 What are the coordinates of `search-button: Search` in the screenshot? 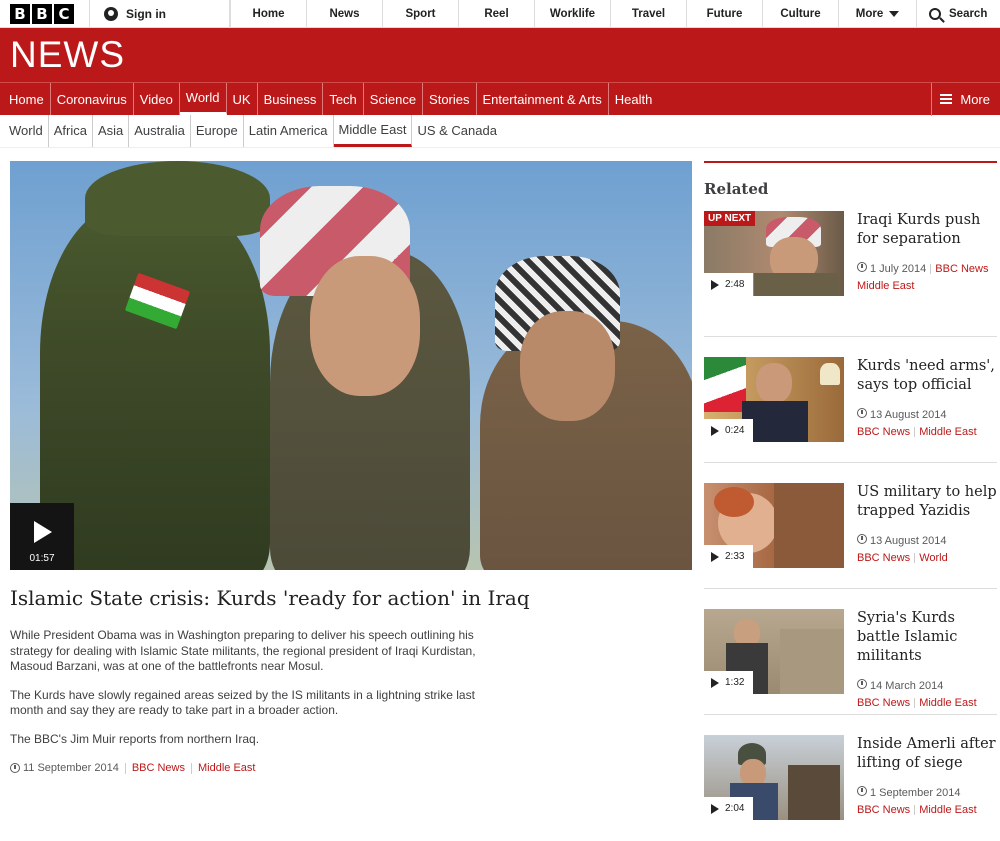 It's located at (958, 13).